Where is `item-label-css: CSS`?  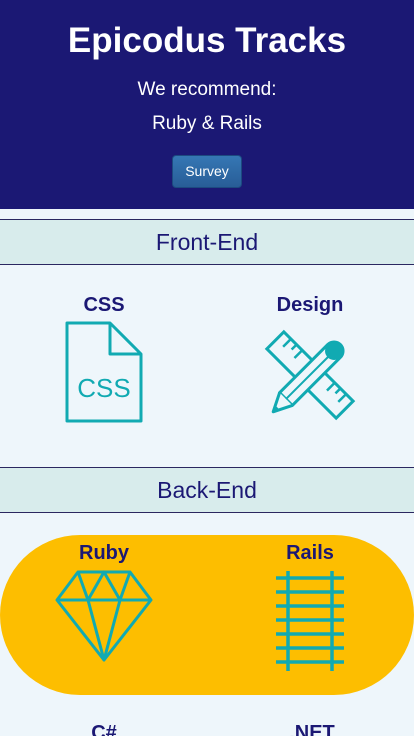 item-label-css: CSS is located at coordinates (104, 305).